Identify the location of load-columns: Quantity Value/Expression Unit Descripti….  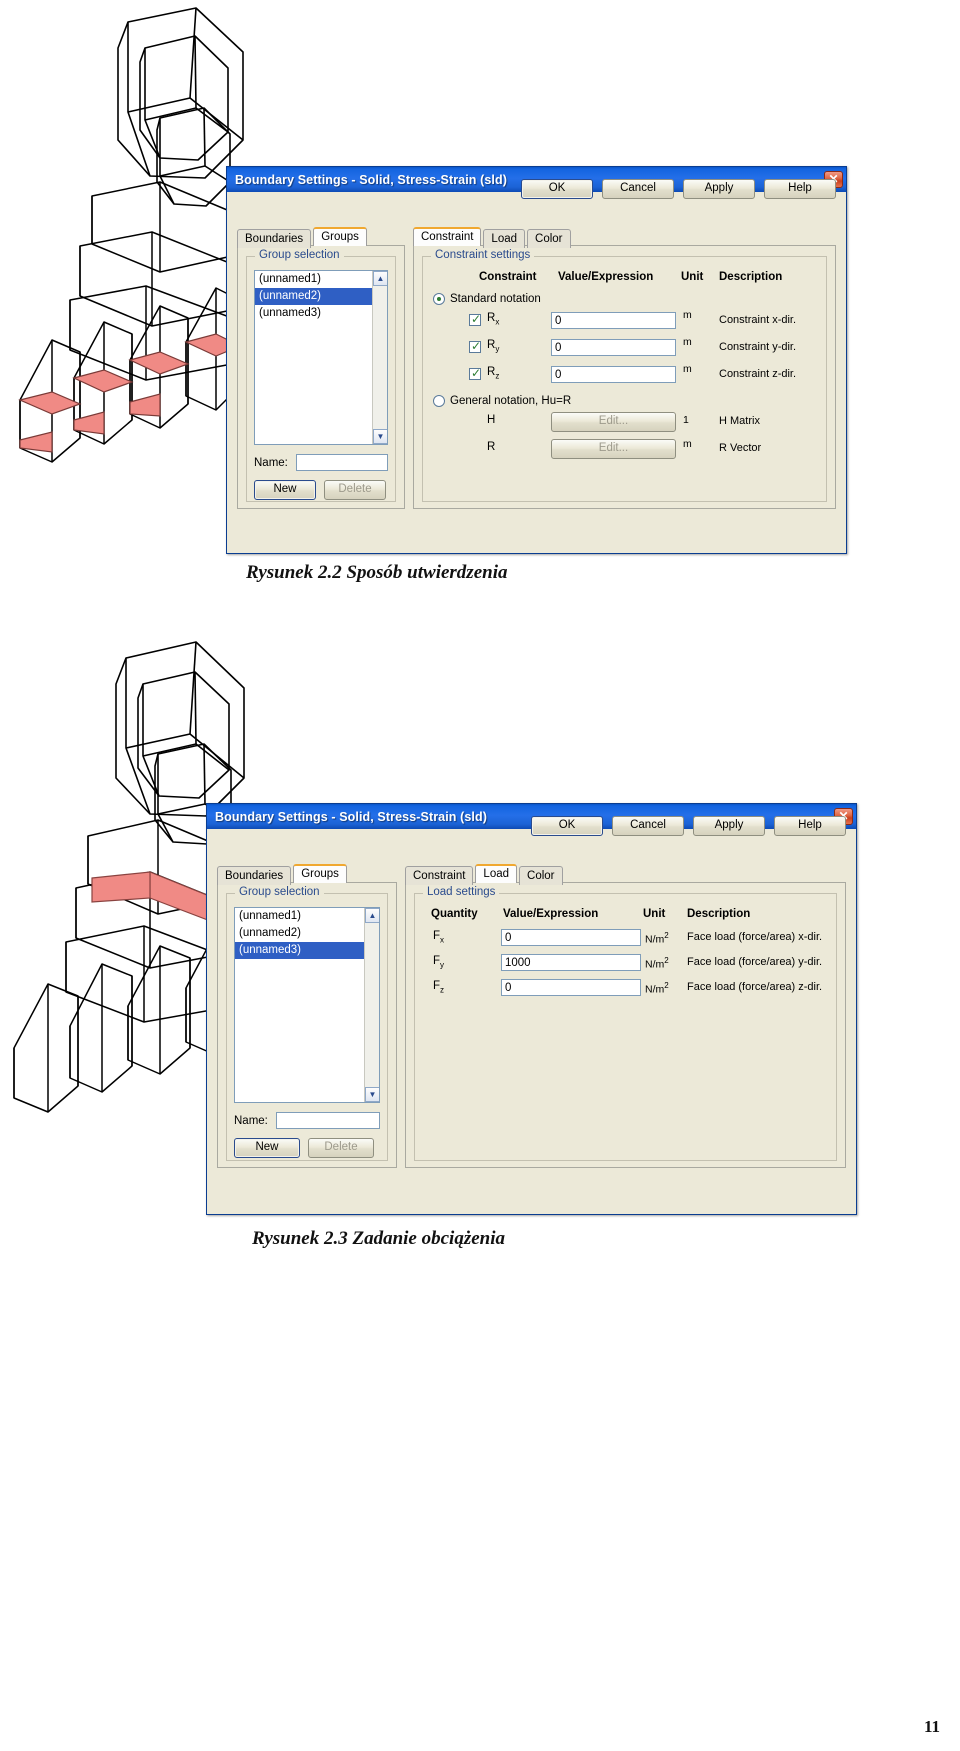
(625, 918).